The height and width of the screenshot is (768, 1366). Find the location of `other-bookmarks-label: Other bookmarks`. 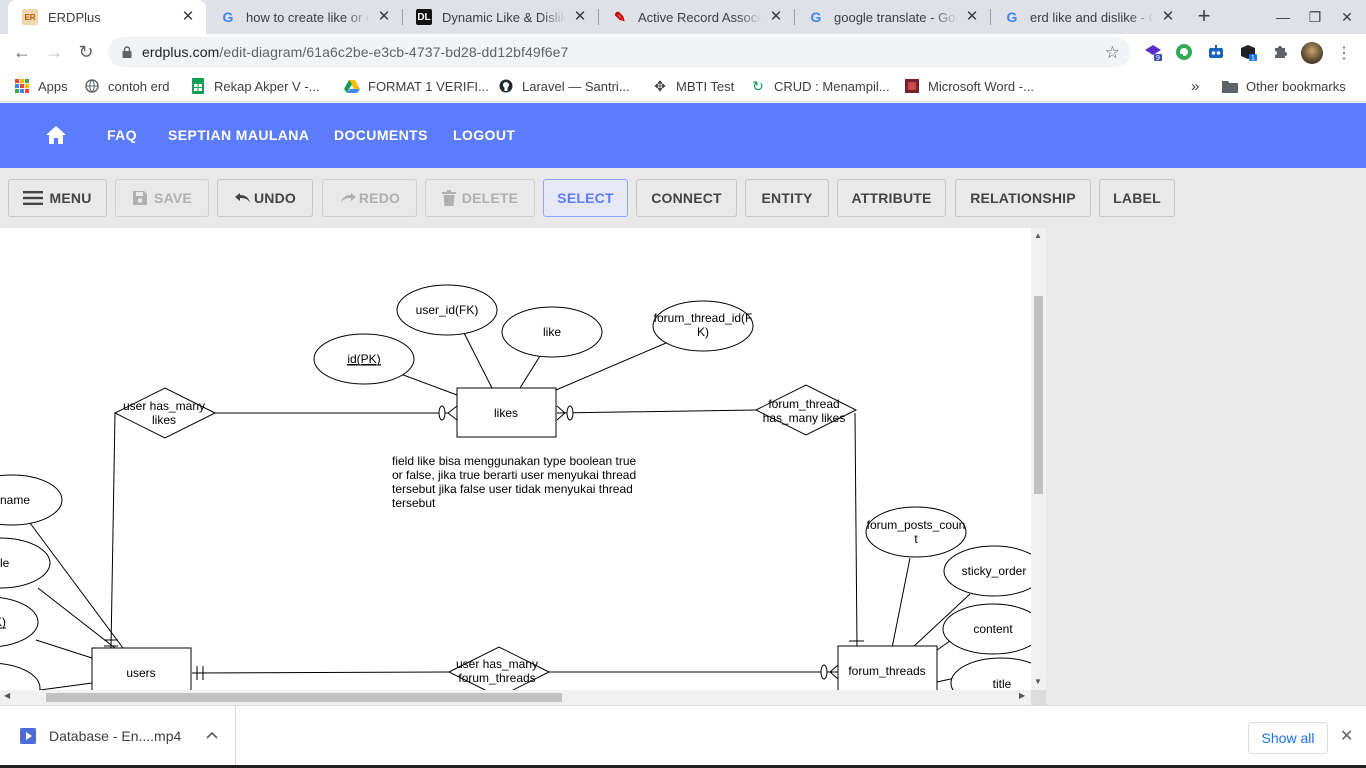

other-bookmarks-label: Other bookmarks is located at coordinates (1296, 86).